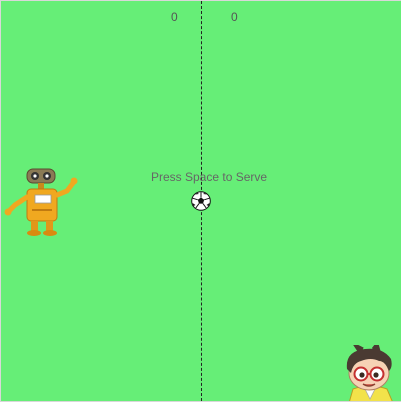 The image size is (403, 404). Describe the element at coordinates (174, 17) in the screenshot. I see `left-score: 0` at that location.